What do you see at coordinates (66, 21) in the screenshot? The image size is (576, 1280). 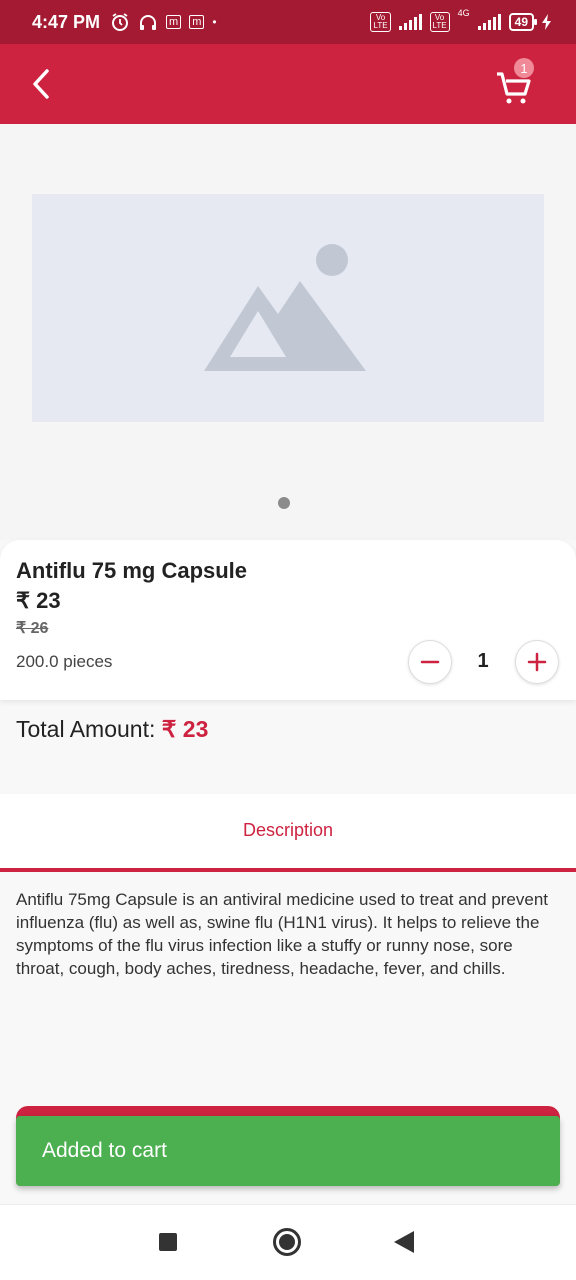 I see `status-time: 4:47 PM` at bounding box center [66, 21].